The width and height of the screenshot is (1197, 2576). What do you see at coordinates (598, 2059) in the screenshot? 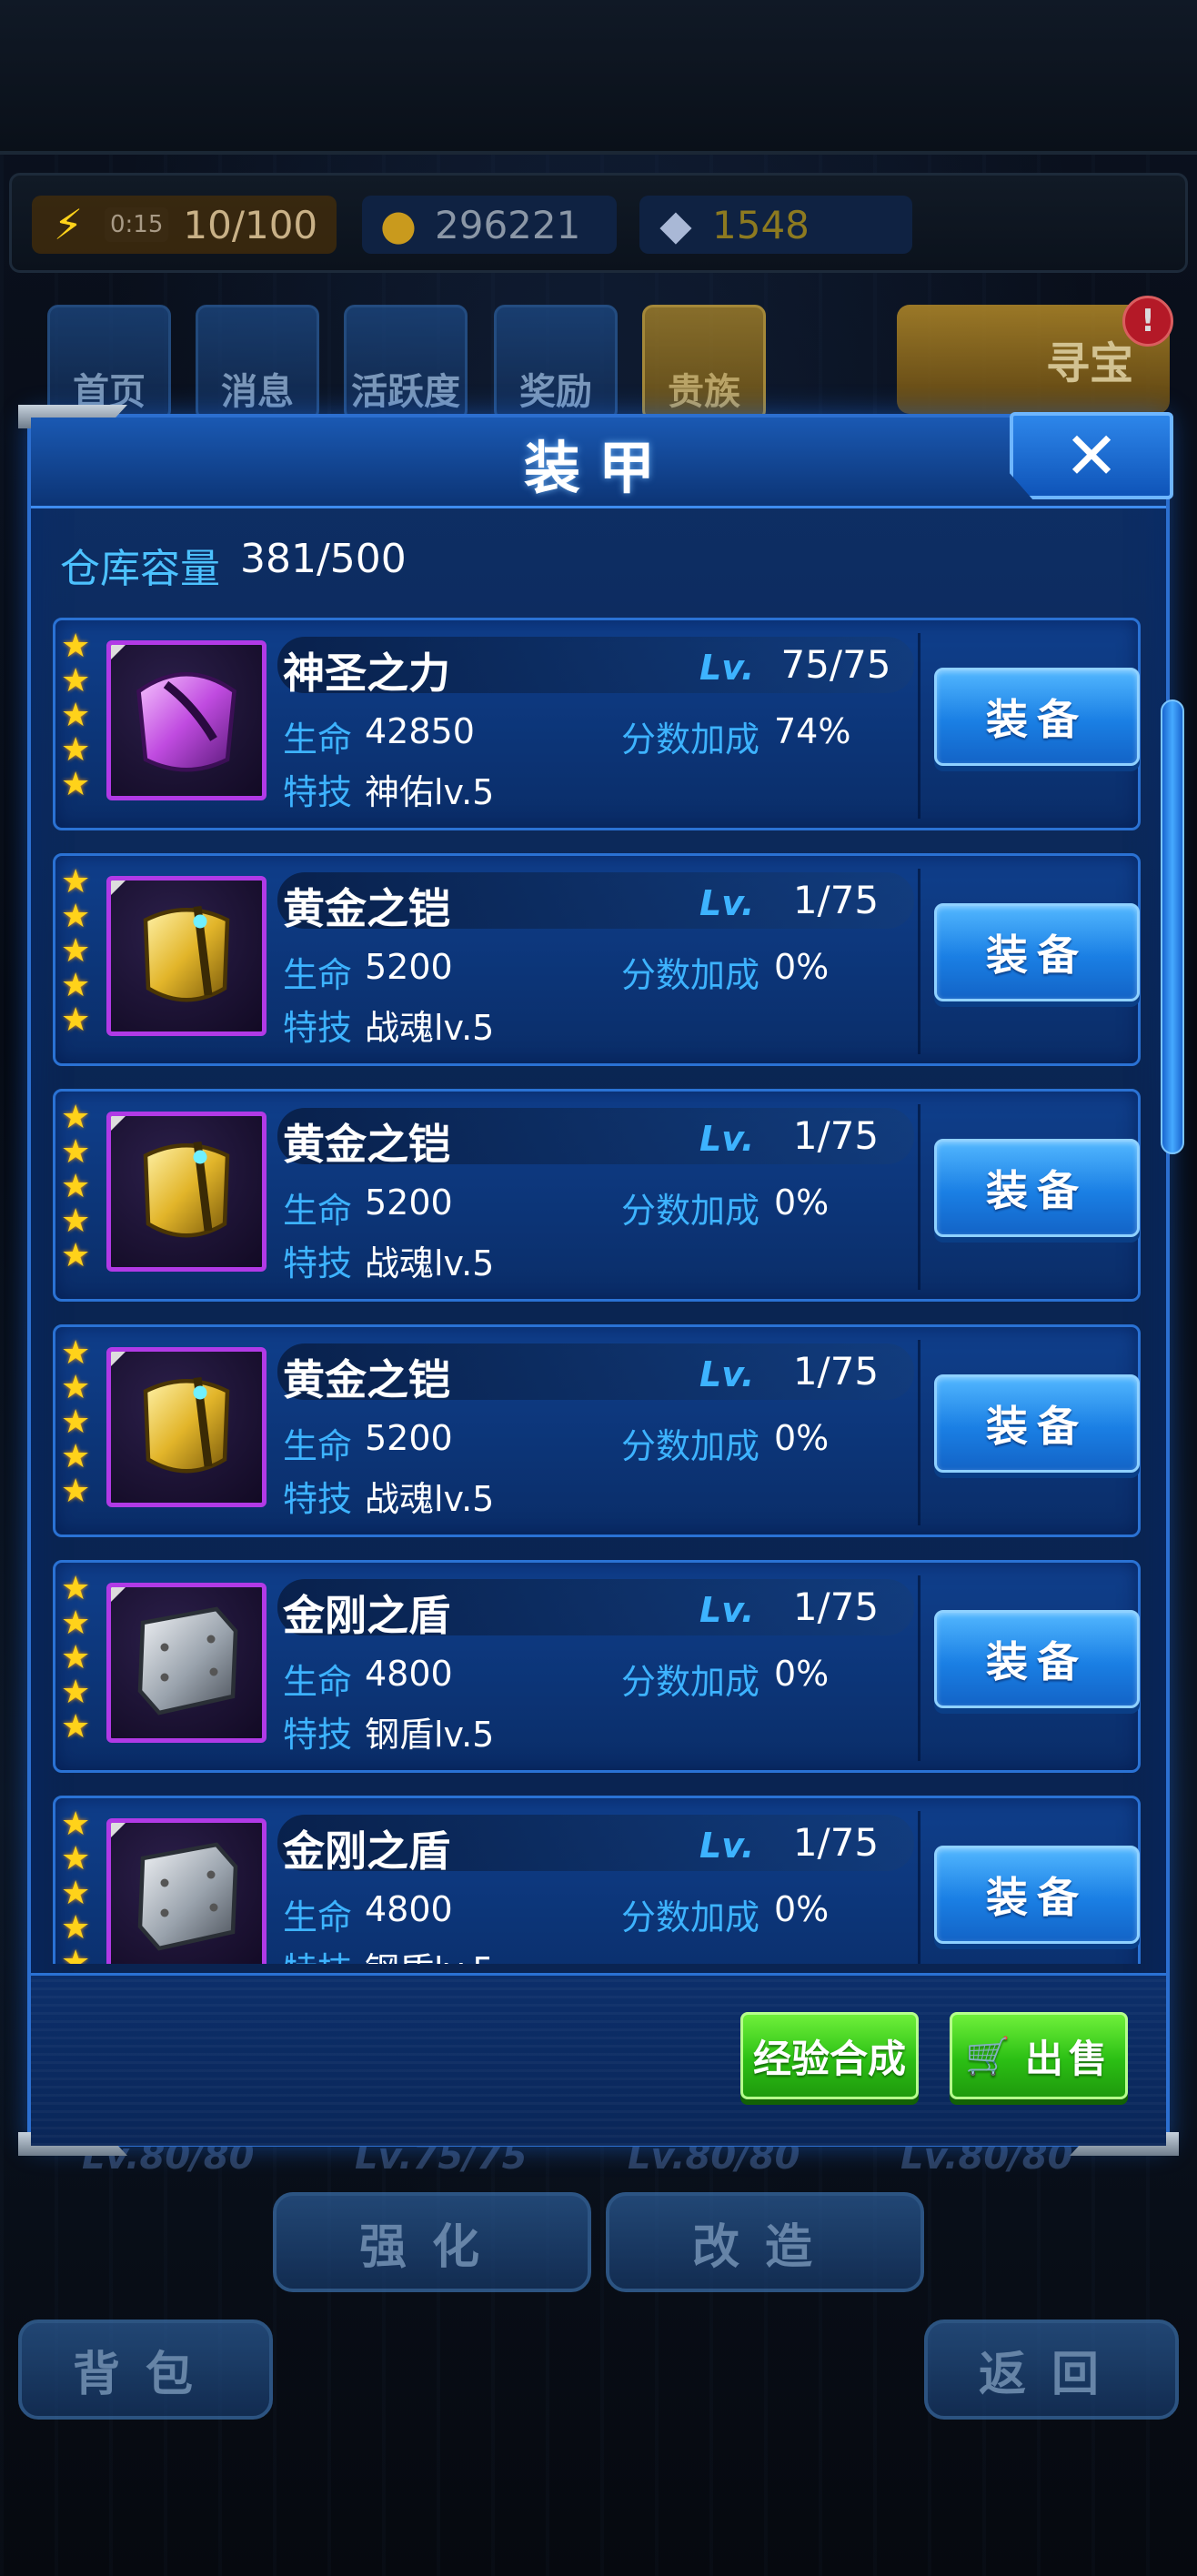
I see `modal-footer: 经验合成 🛒 出售` at bounding box center [598, 2059].